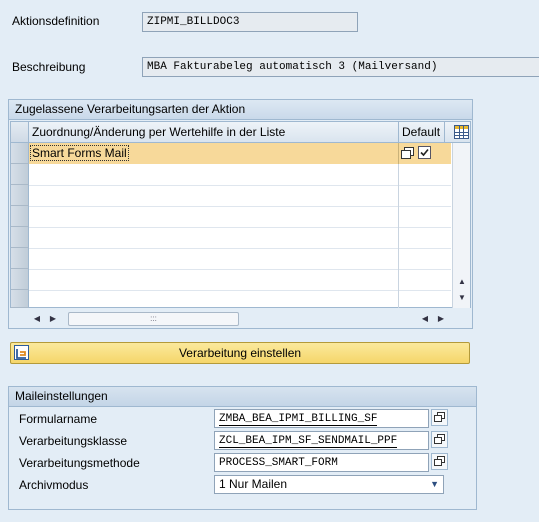 This screenshot has width=539, height=522. Describe the element at coordinates (58, 419) in the screenshot. I see `form-name-label: Formularname` at that location.